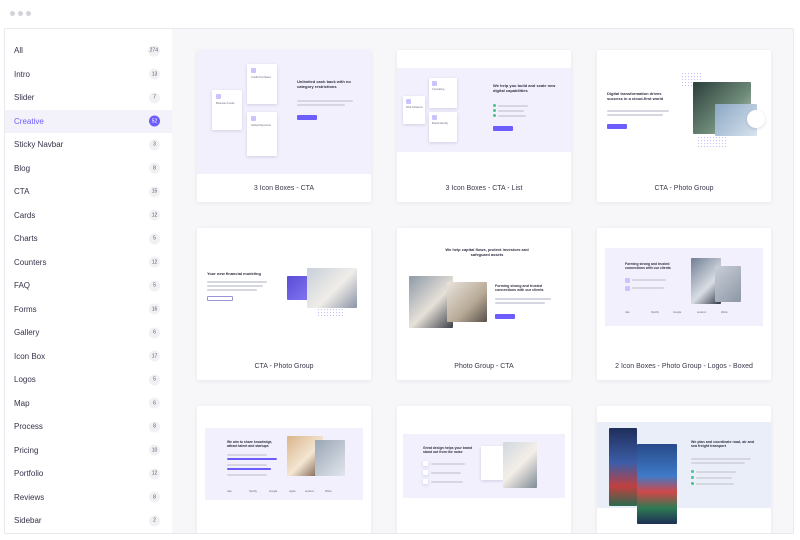  Describe the element at coordinates (88, 451) in the screenshot. I see `sidebar-item-pricing: Pricing 10` at that location.